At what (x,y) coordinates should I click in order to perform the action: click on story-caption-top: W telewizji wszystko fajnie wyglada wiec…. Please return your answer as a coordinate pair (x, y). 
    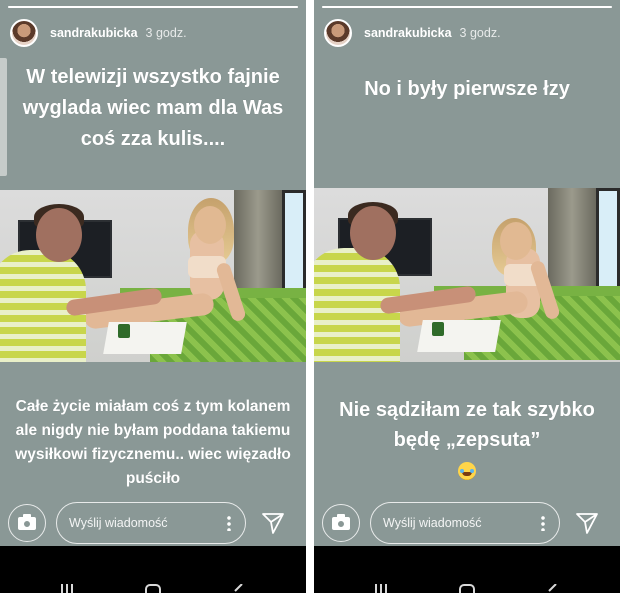
    Looking at the image, I should click on (153, 108).